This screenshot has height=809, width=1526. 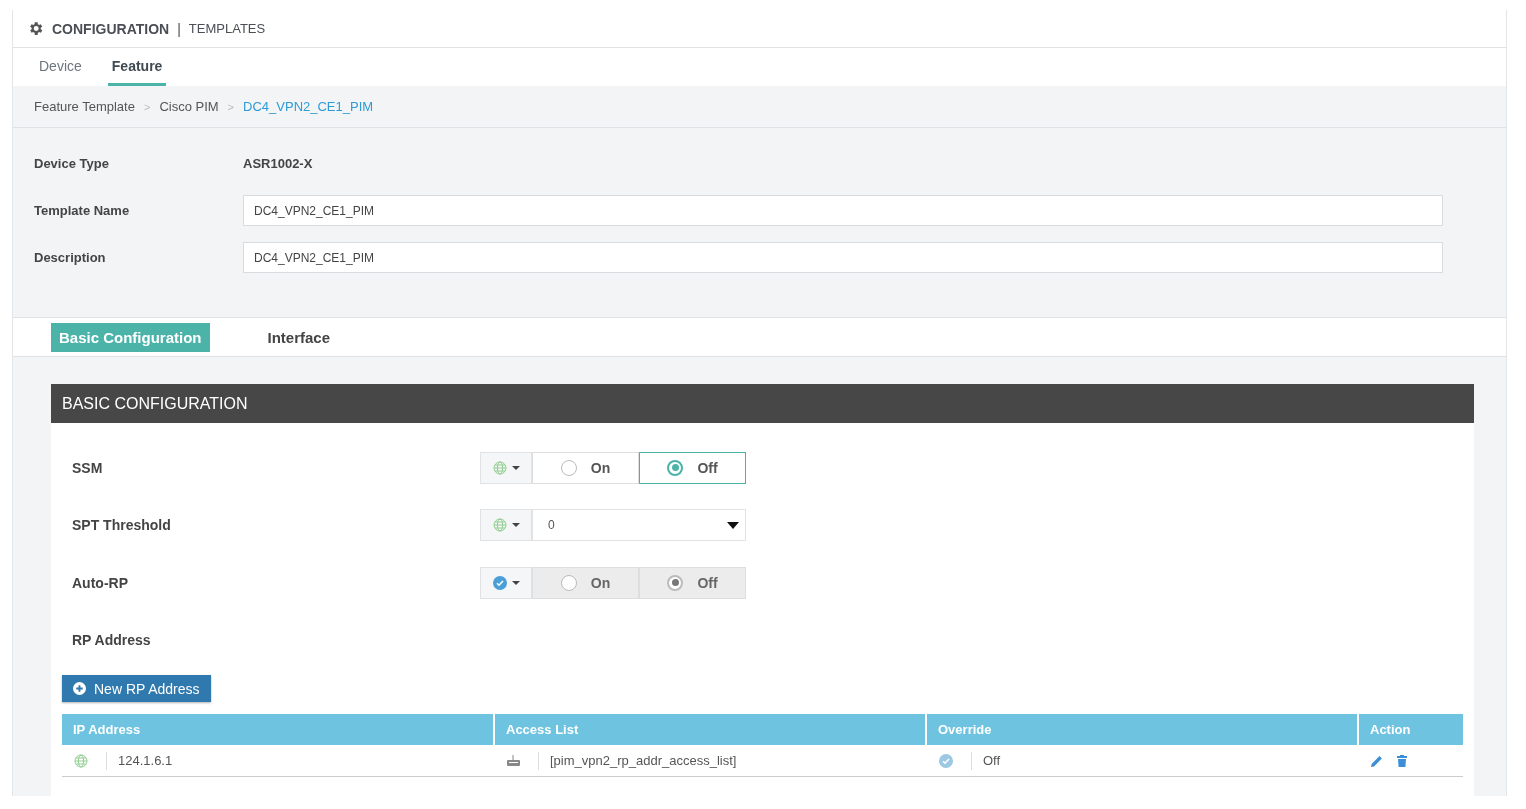 I want to click on column-header: Override, so click(x=1143, y=729).